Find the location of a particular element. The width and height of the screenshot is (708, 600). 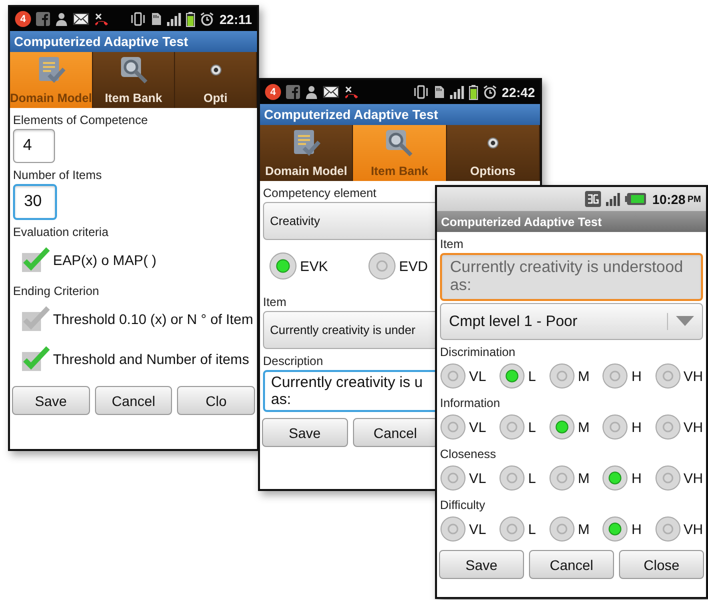

clock-period: PM is located at coordinates (694, 199).